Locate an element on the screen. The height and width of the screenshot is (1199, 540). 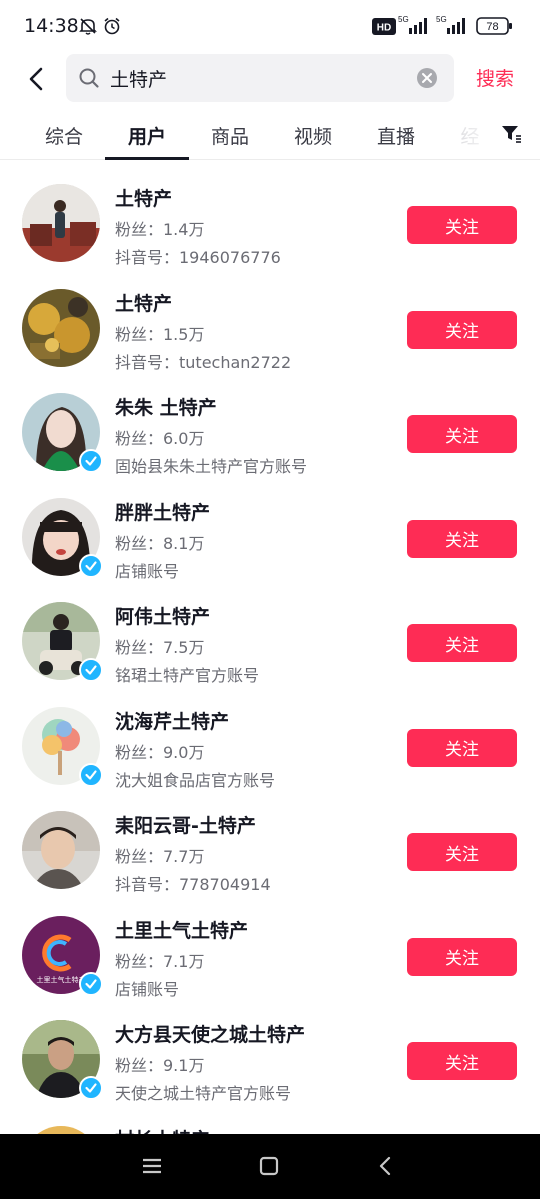
battery-icon: 78 is located at coordinates (495, 28).